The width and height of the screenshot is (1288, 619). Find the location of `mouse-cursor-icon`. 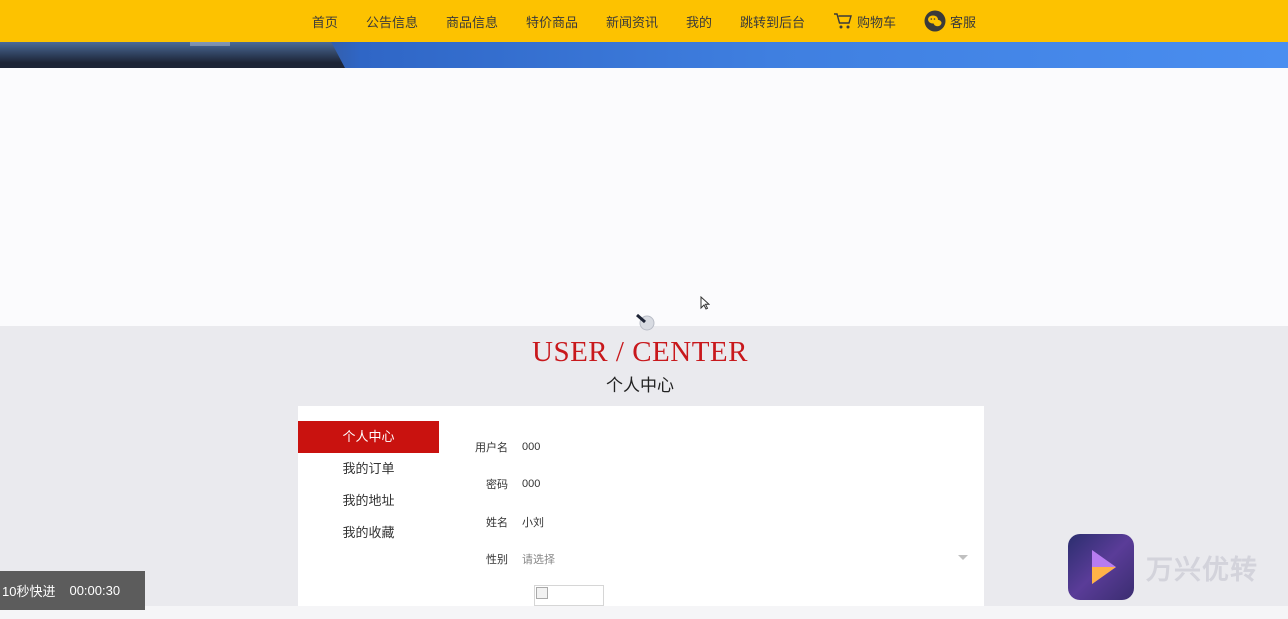

mouse-cursor-icon is located at coordinates (705, 305).